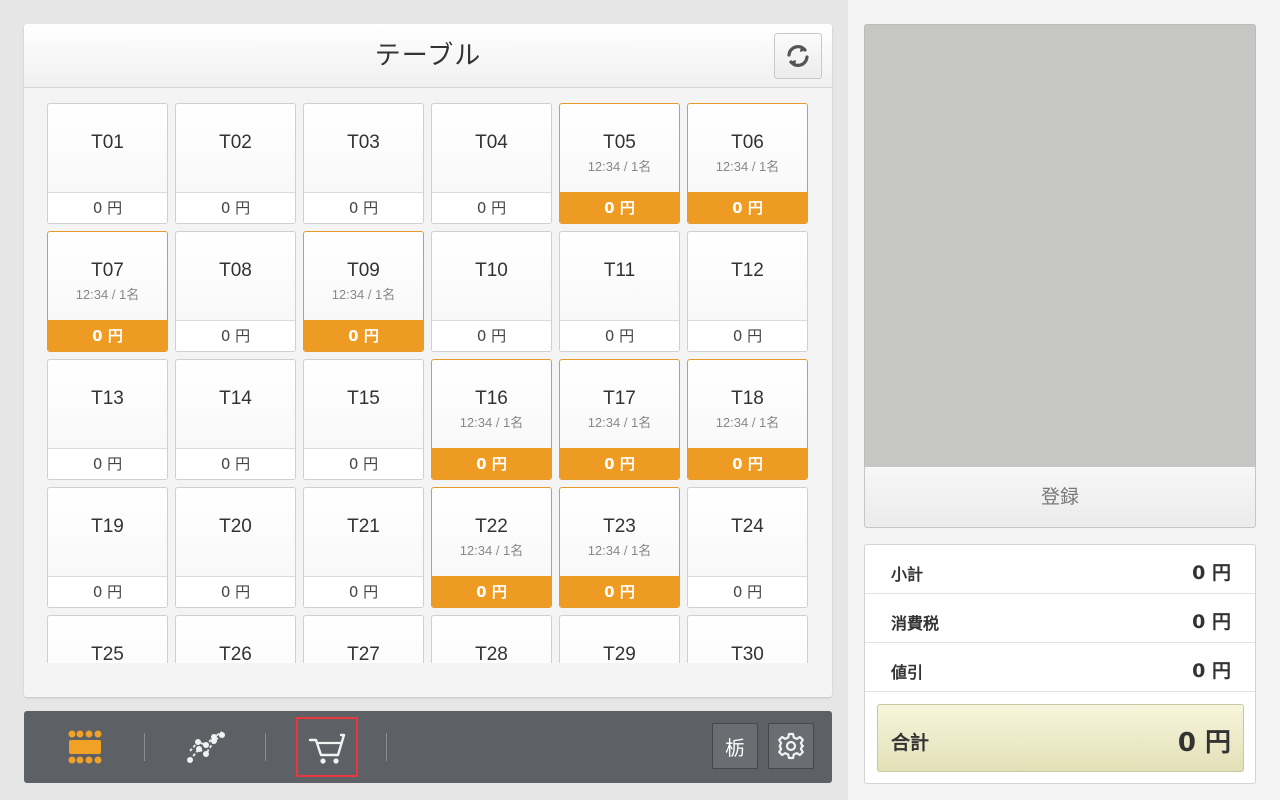 The image size is (1280, 800). Describe the element at coordinates (619, 270) in the screenshot. I see `table-name: T11` at that location.